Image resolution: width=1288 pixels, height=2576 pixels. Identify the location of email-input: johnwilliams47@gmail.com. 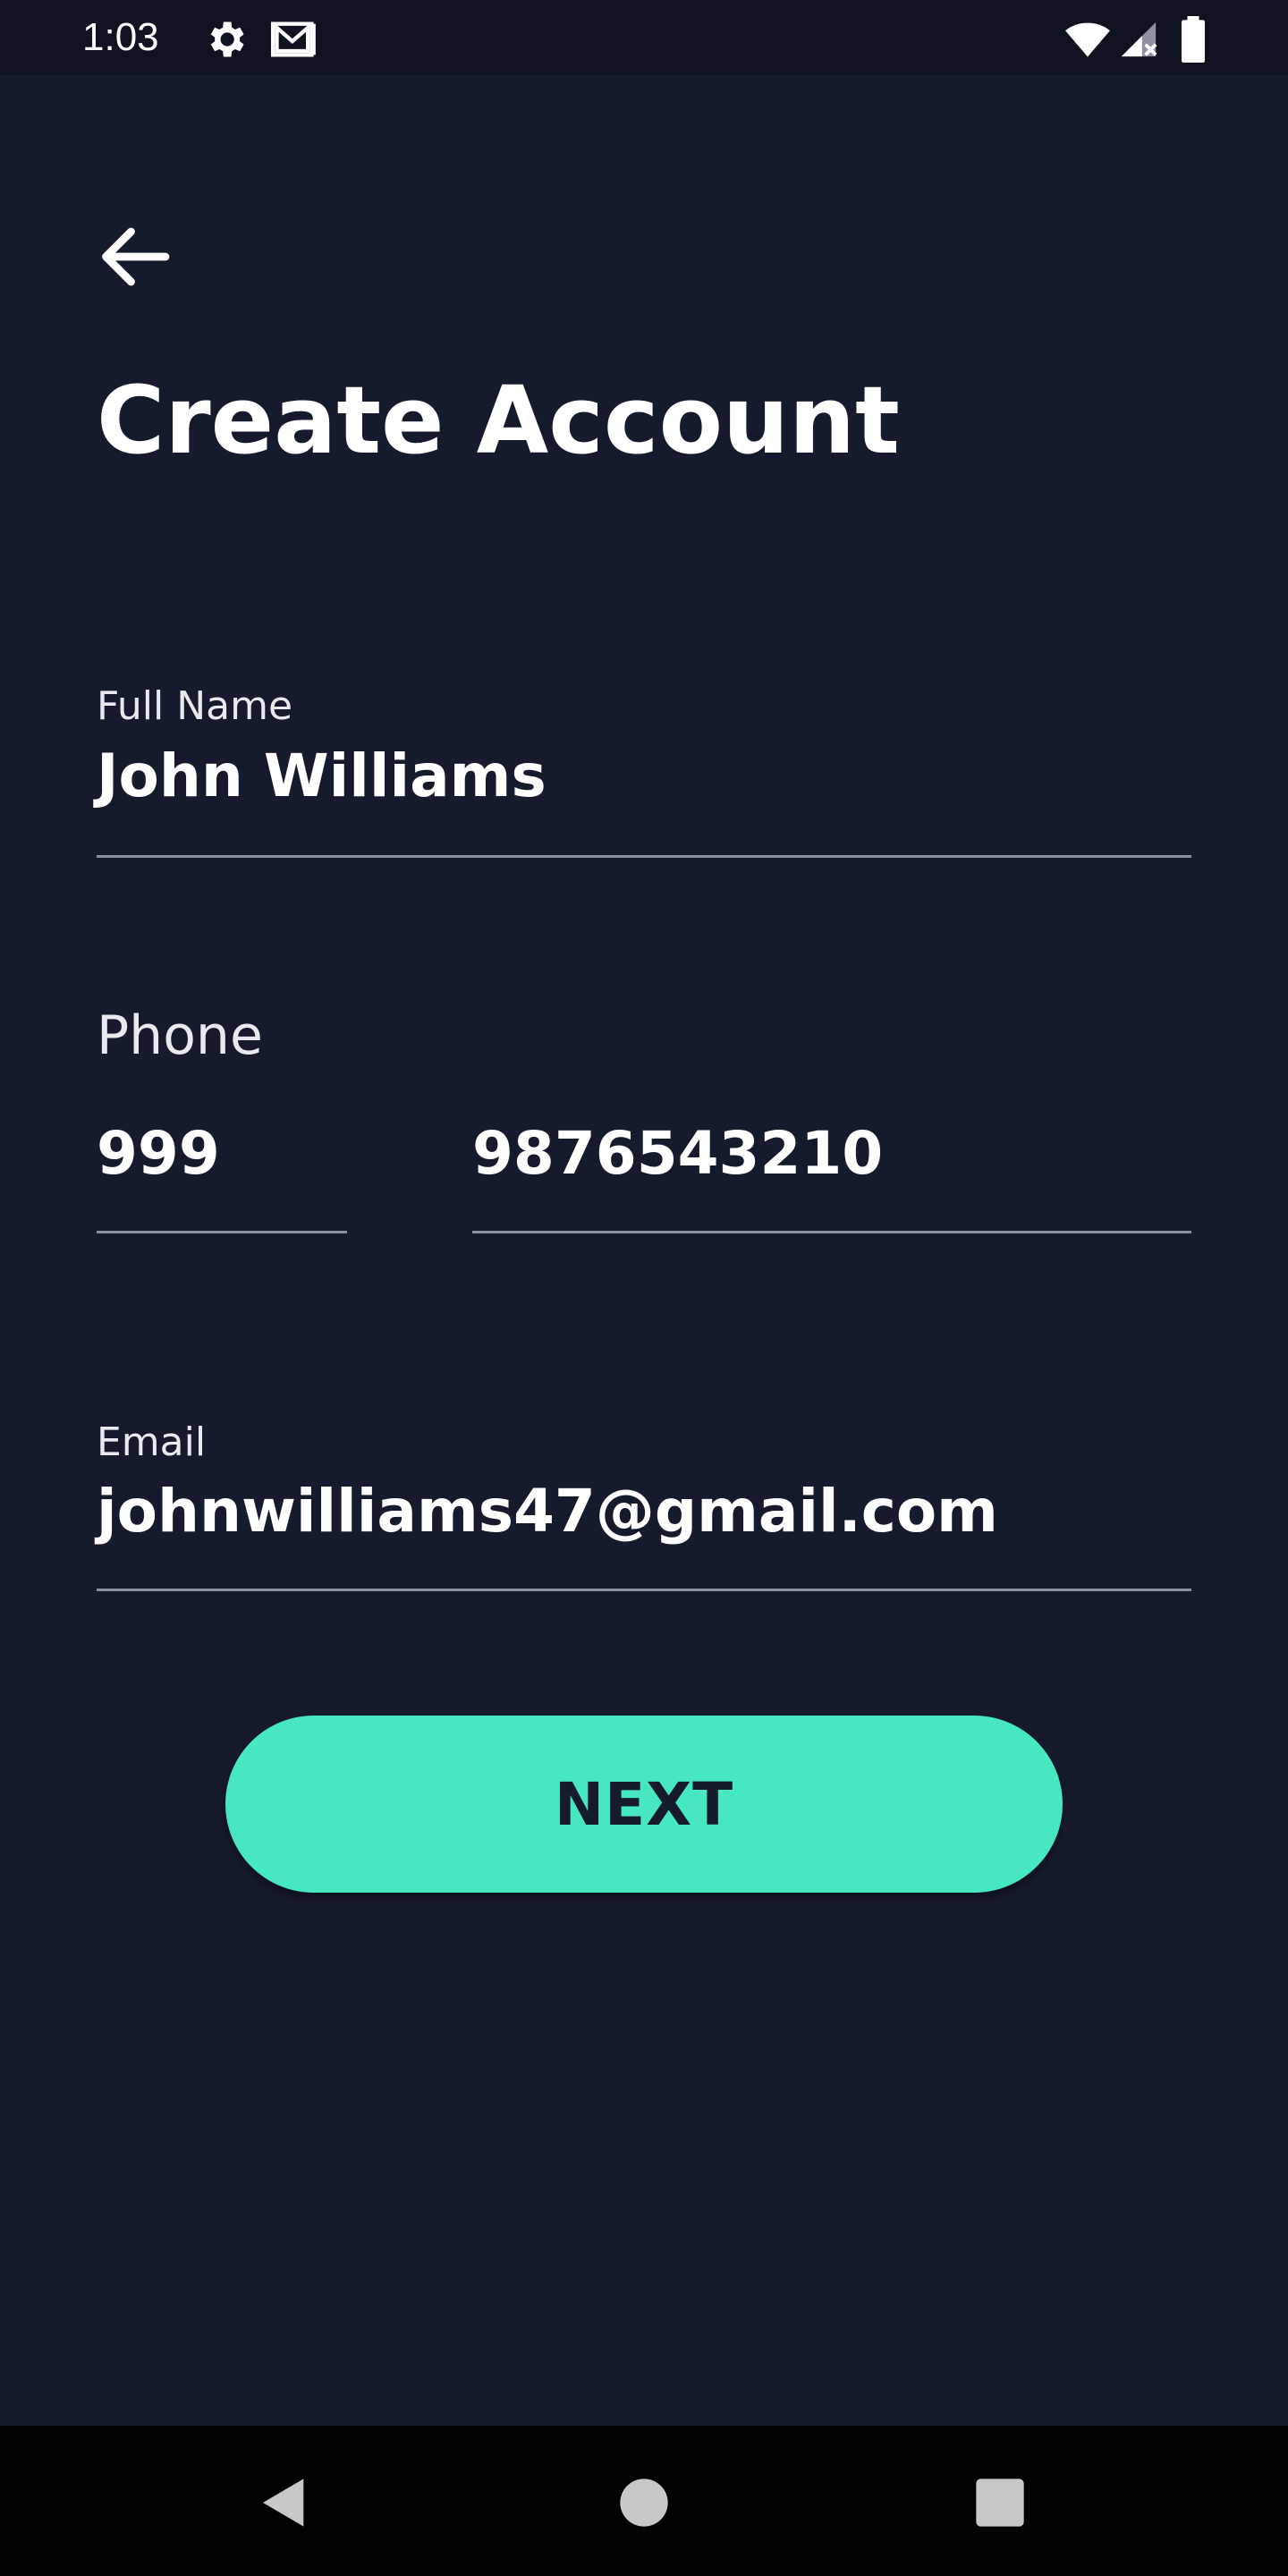
(547, 1511).